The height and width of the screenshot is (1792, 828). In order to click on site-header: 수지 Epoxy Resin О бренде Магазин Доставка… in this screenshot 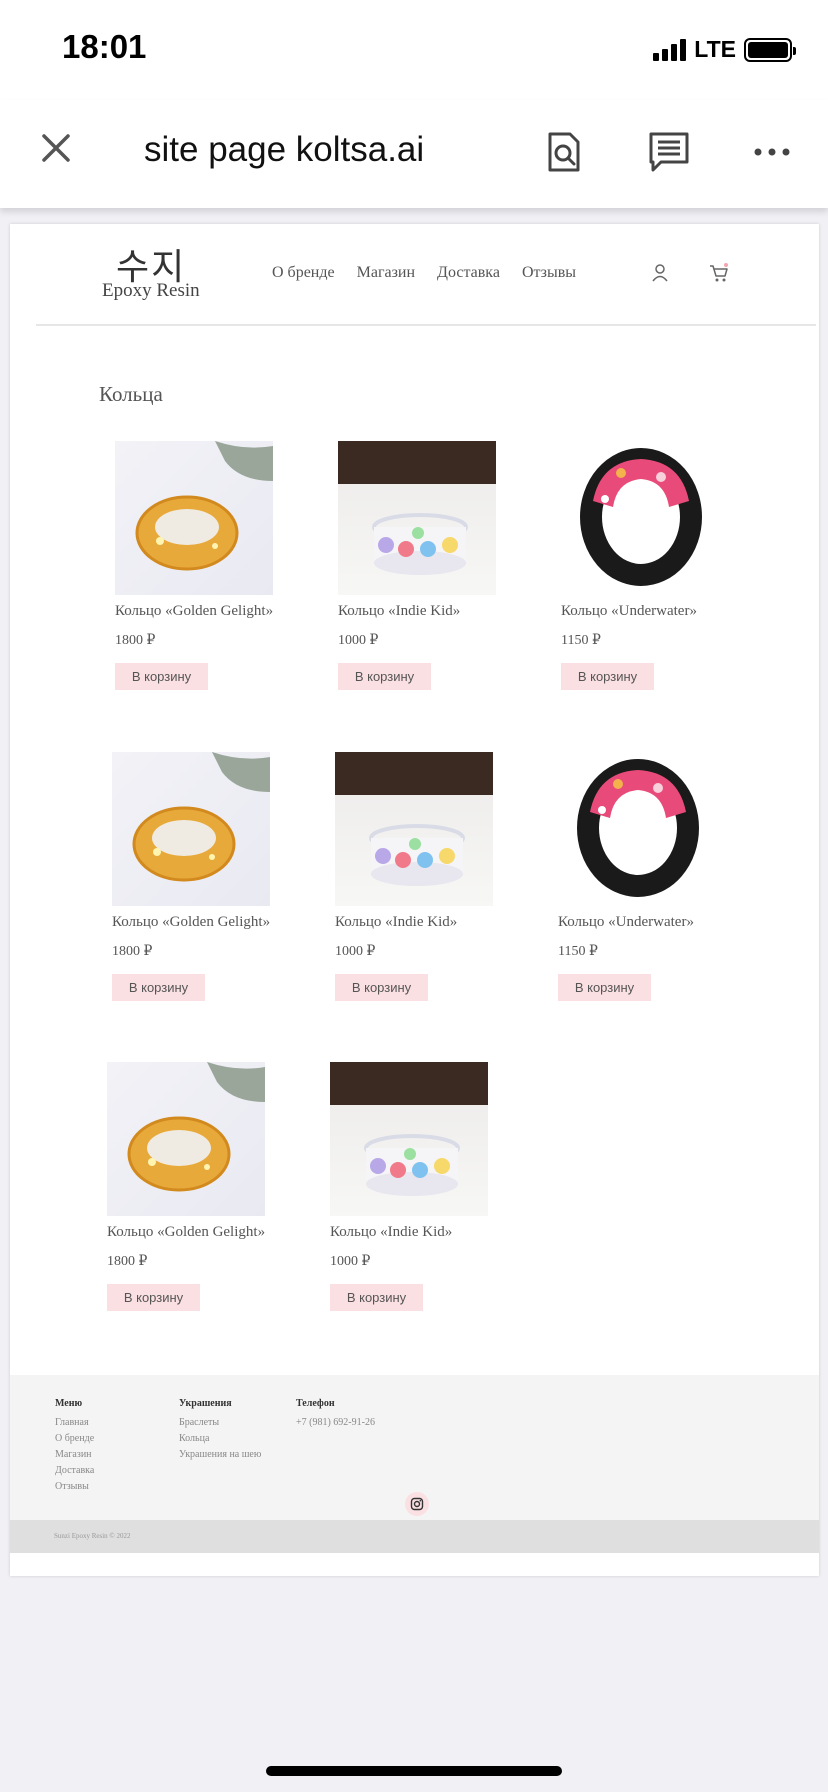, I will do `click(414, 274)`.